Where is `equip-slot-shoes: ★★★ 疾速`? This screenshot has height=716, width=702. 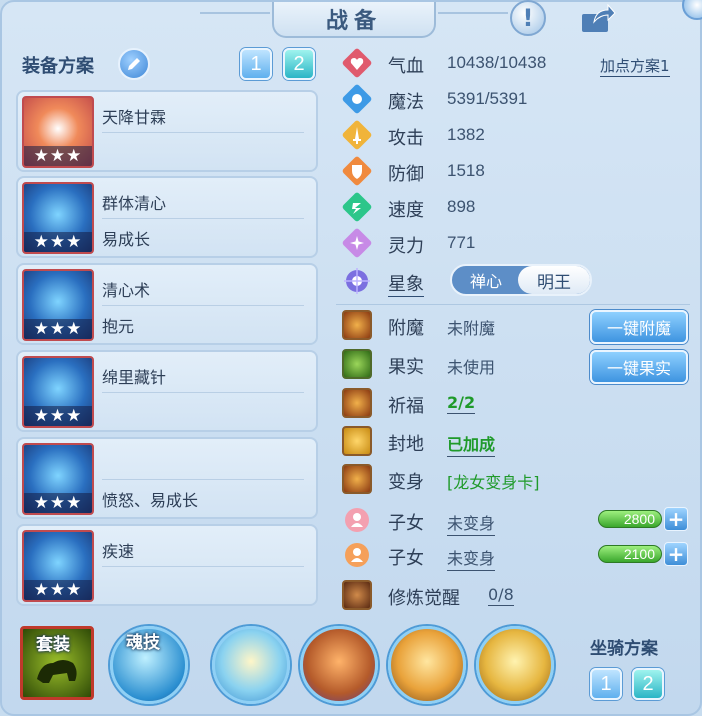
equip-slot-shoes: ★★★ 疾速 is located at coordinates (167, 565).